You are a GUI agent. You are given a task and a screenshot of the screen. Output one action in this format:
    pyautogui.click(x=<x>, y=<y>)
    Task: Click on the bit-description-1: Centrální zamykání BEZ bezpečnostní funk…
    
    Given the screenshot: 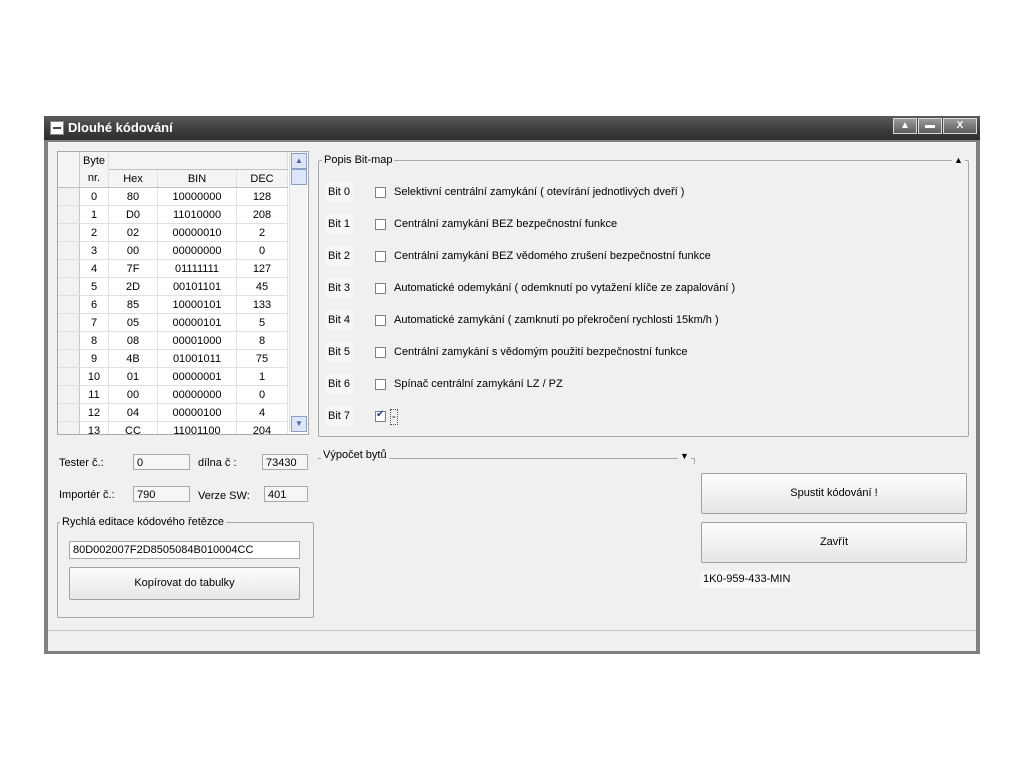 What is the action you would take?
    pyautogui.click(x=505, y=224)
    